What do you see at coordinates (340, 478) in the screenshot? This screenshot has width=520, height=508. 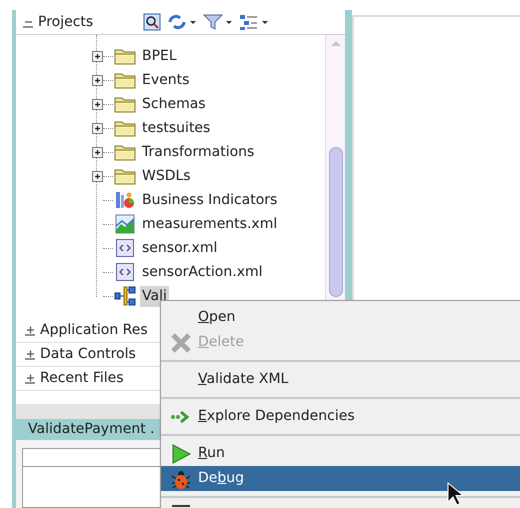 I see `menu-item: Debug` at bounding box center [340, 478].